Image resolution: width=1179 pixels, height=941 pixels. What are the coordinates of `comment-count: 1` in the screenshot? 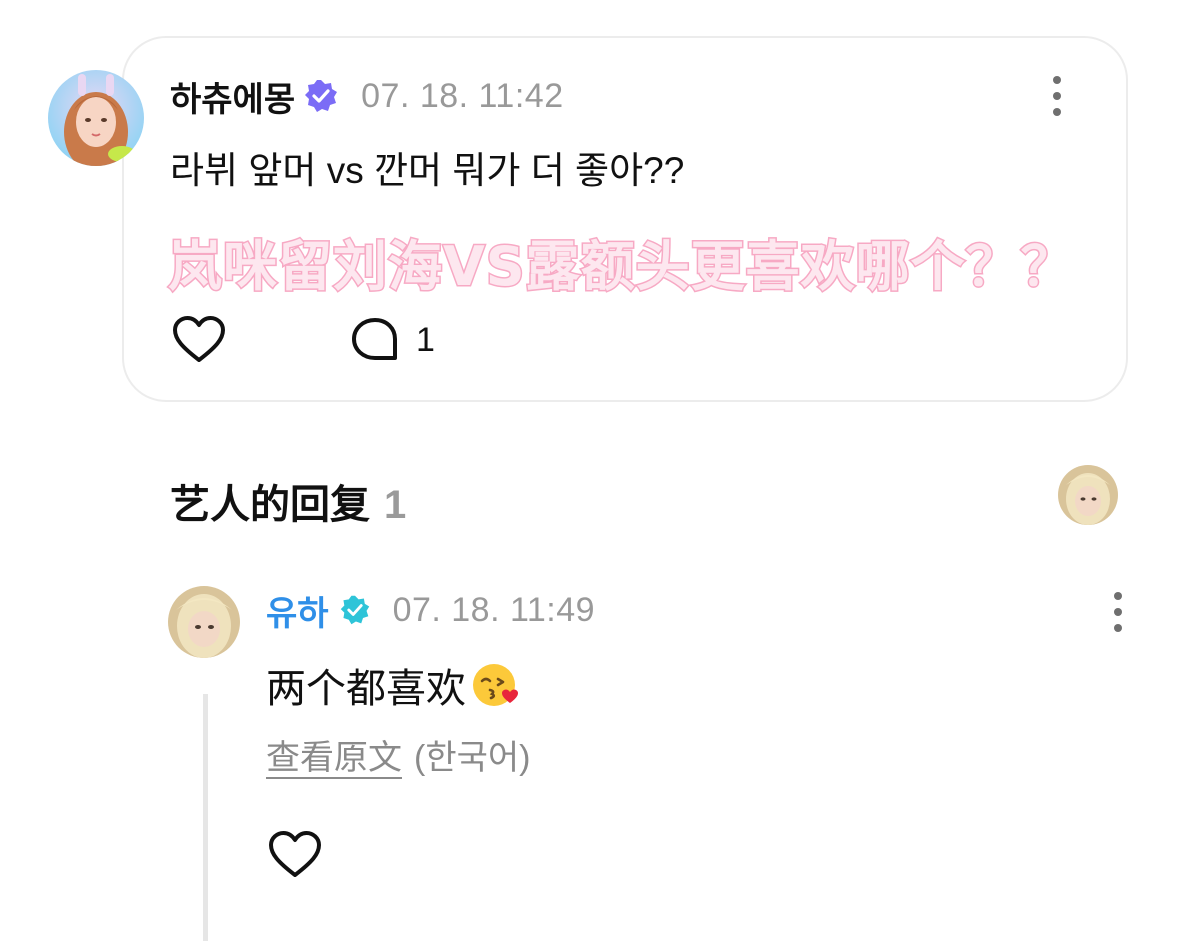 It's located at (425, 339).